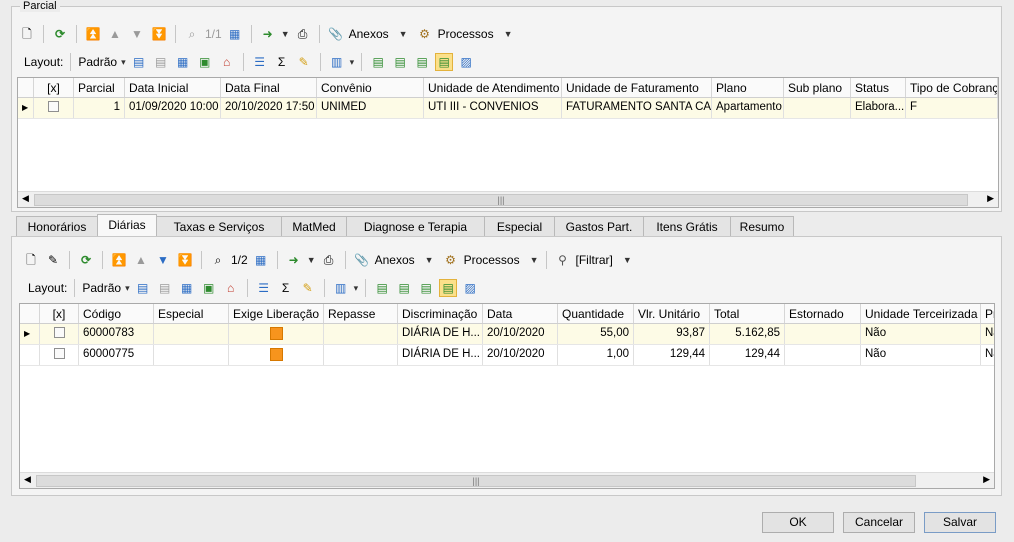  Describe the element at coordinates (687, 226) in the screenshot. I see `tab-itens-gratis: Itens Grátis` at that location.